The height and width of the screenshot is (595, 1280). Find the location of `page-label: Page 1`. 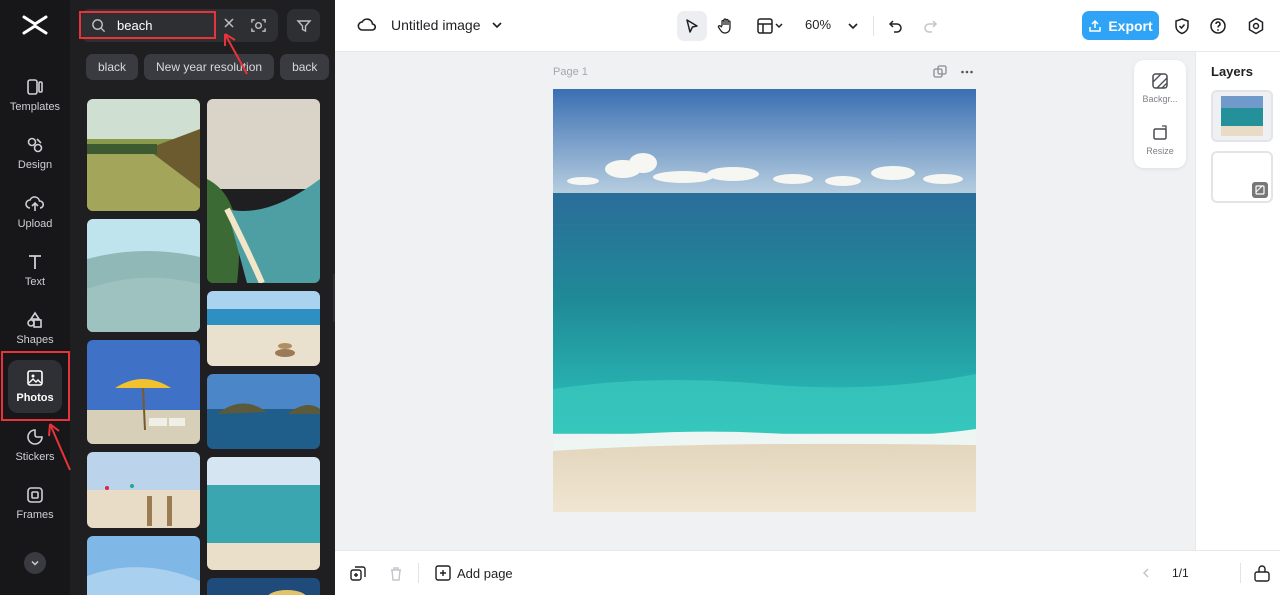

page-label: Page 1 is located at coordinates (570, 72).